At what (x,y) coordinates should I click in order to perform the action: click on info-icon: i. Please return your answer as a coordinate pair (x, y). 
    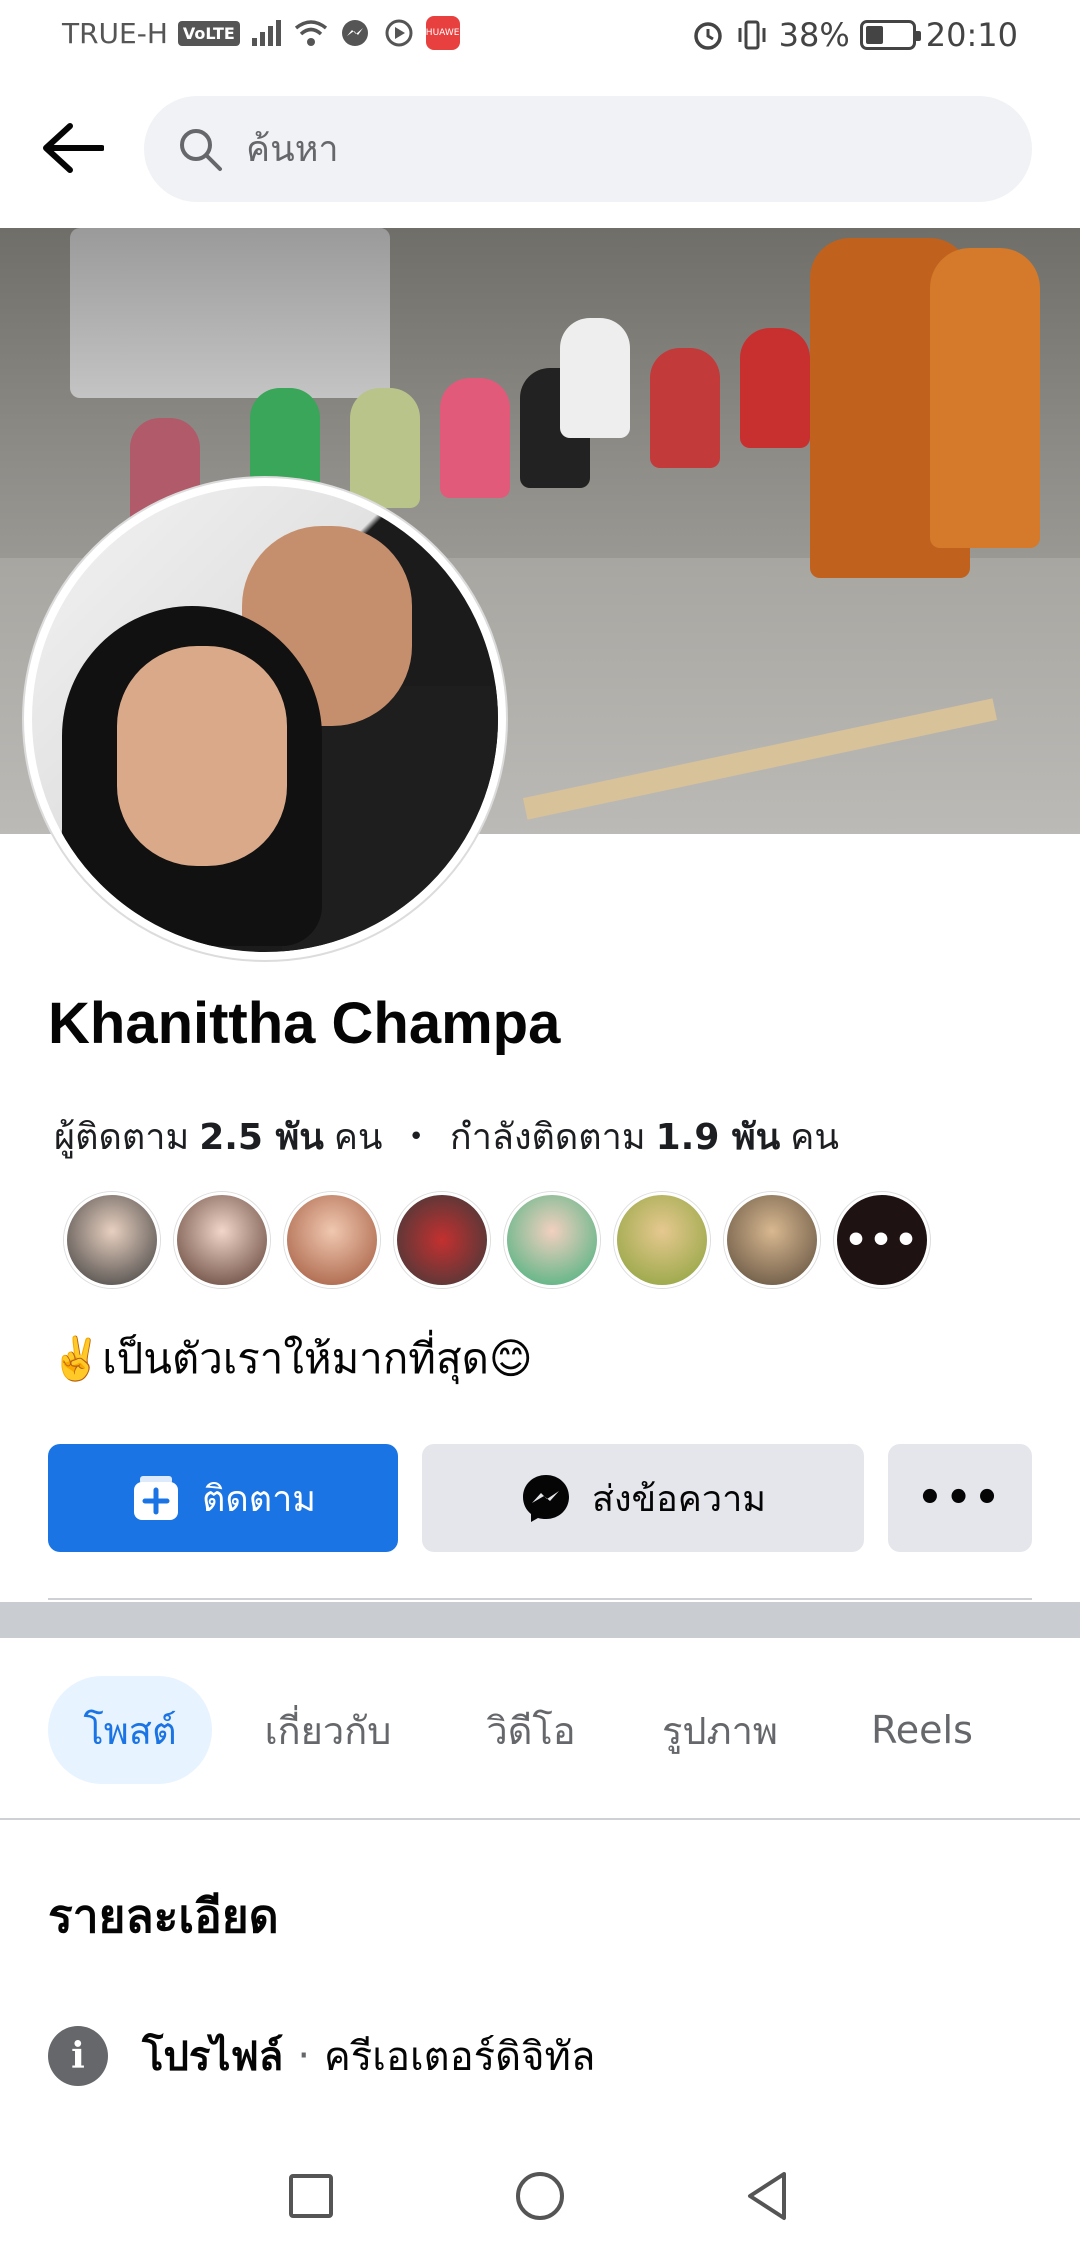
    Looking at the image, I should click on (78, 2056).